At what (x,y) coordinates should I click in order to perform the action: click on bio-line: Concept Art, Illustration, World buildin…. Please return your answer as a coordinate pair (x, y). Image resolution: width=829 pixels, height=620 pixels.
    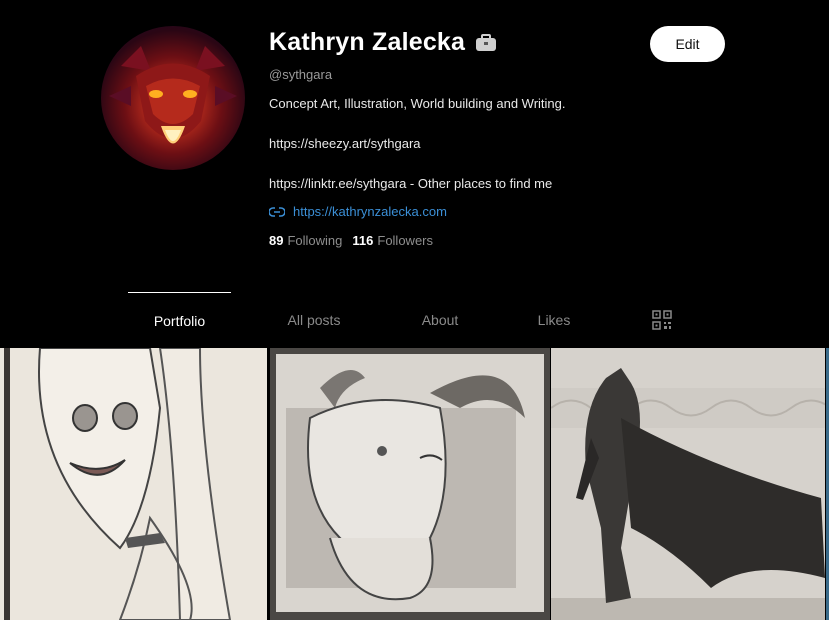
    Looking at the image, I should click on (417, 103).